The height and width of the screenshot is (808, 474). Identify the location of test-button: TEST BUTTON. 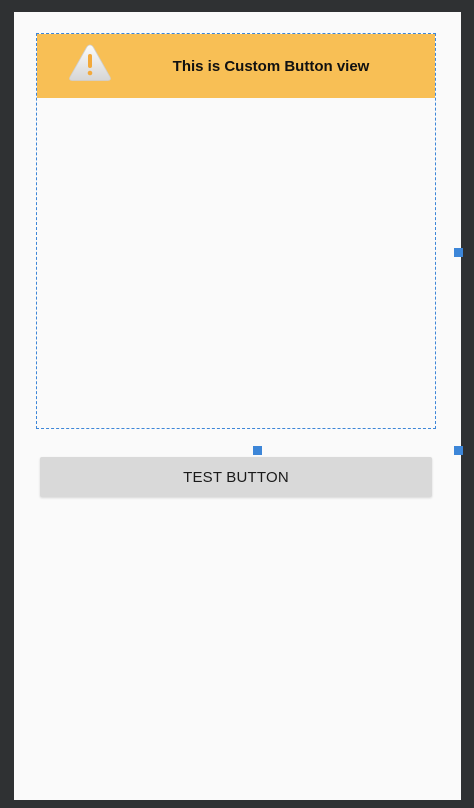
(236, 477).